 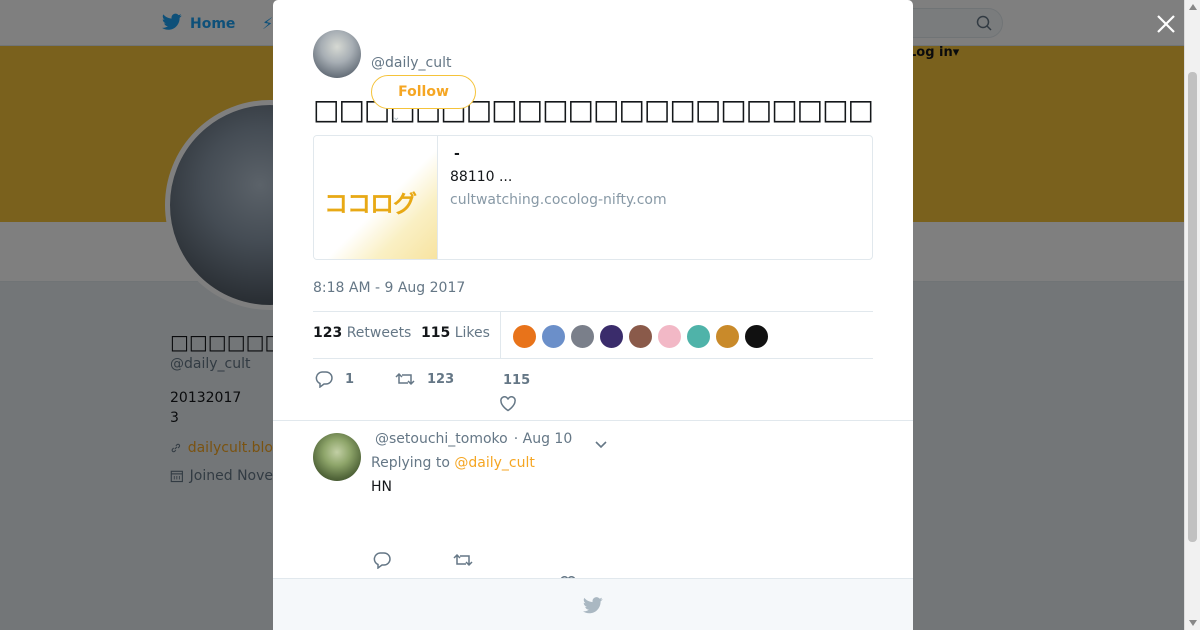 I want to click on author-avatar, so click(x=337, y=54).